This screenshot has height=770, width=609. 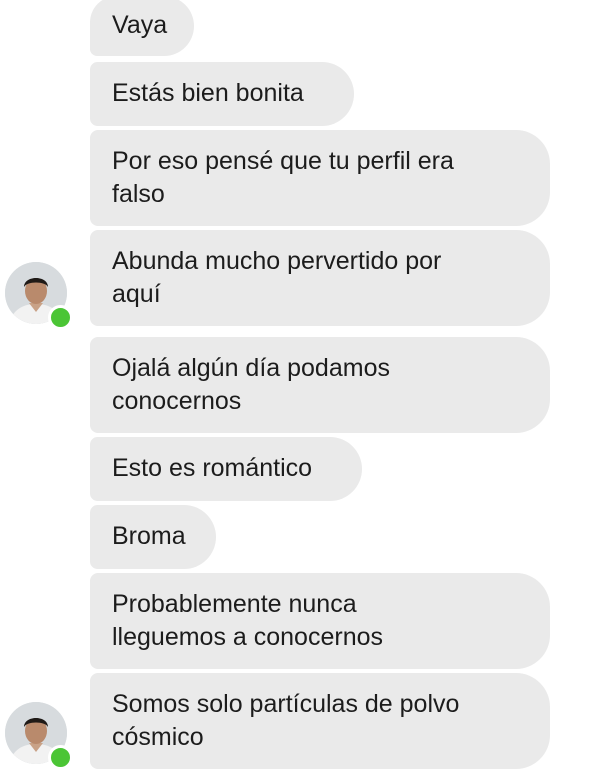 I want to click on message-bubble: Esto es romántico, so click(x=226, y=469).